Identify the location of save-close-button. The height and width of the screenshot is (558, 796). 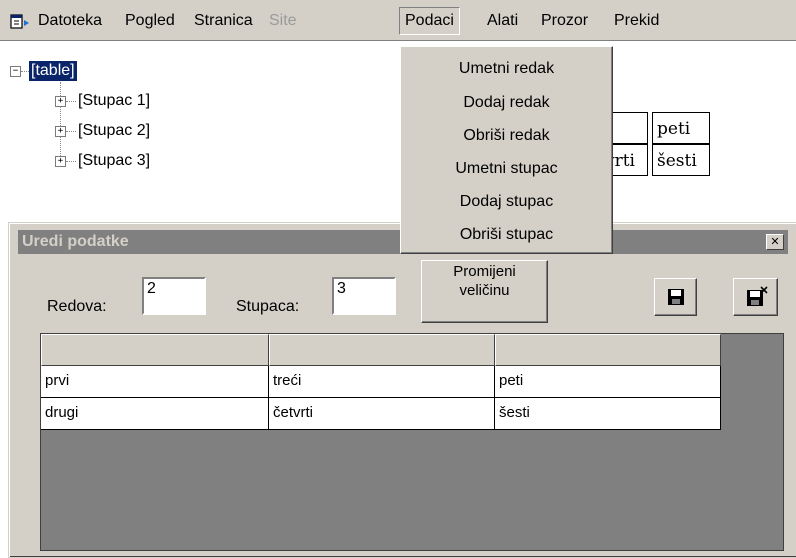
(755, 297).